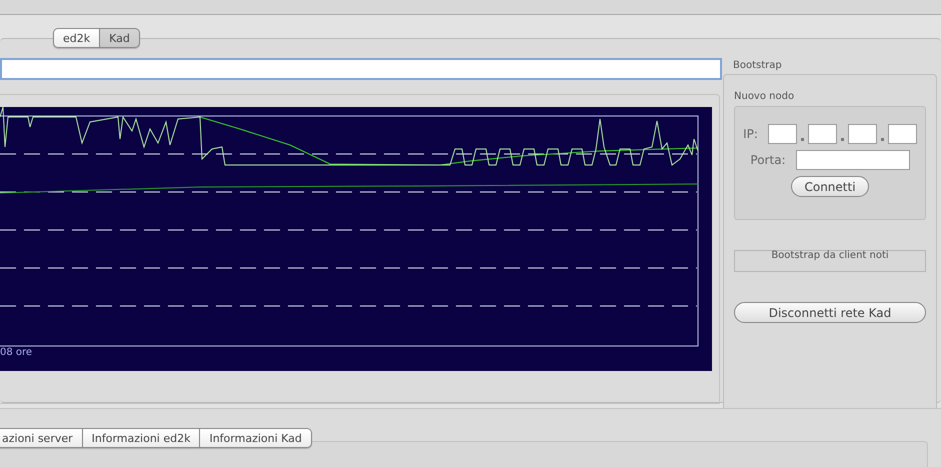  Describe the element at coordinates (853, 160) in the screenshot. I see `port-field` at that location.